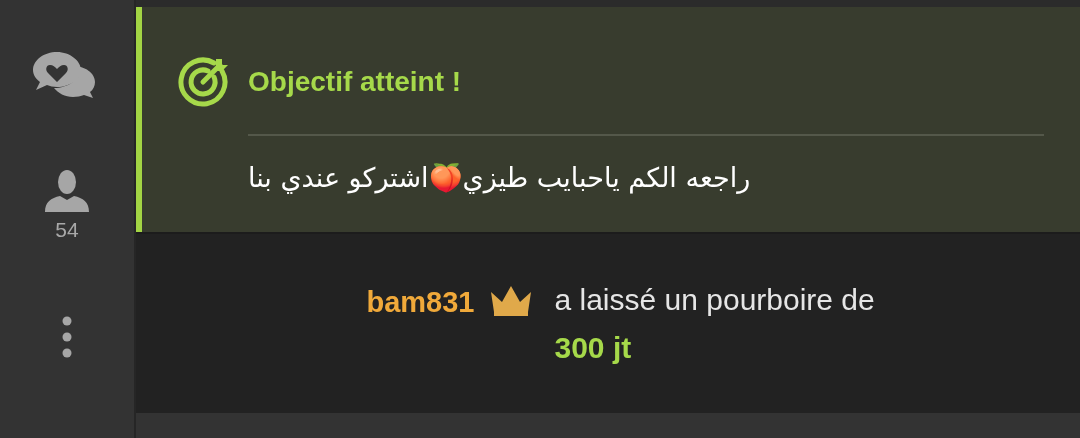 The image size is (1080, 438). Describe the element at coordinates (420, 349) in the screenshot. I see `tipper-username: bam831` at that location.